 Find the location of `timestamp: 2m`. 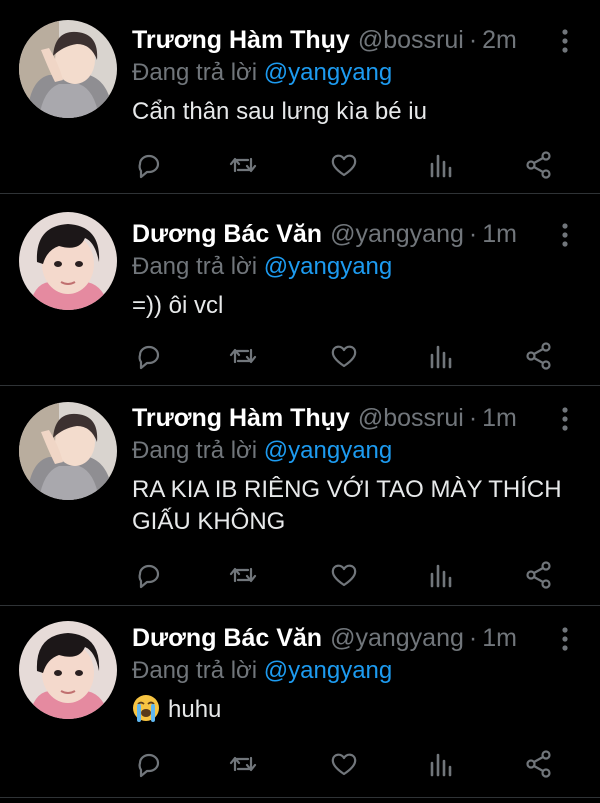

timestamp: 2m is located at coordinates (499, 40).